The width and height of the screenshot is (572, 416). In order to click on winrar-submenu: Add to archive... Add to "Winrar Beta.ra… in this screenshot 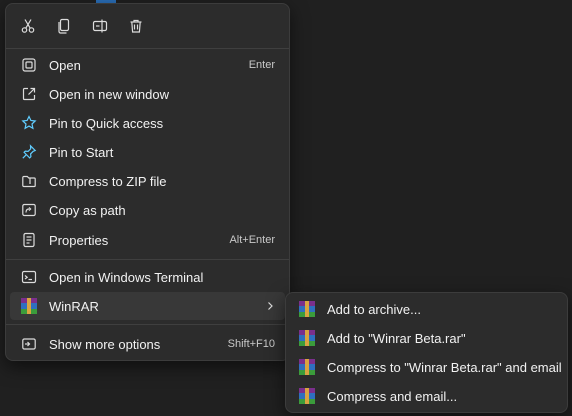, I will do `click(426, 352)`.